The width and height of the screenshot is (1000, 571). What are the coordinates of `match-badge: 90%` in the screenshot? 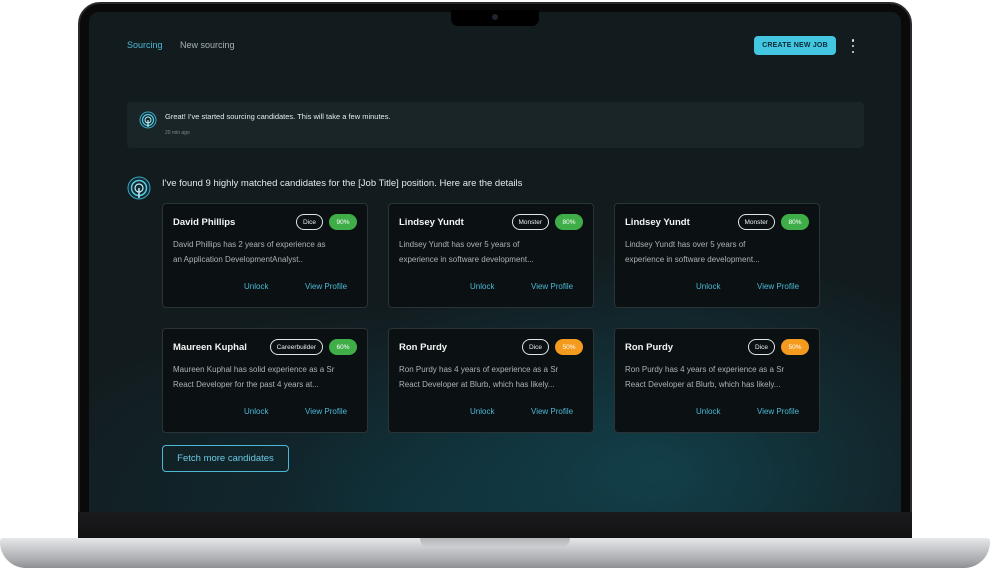 It's located at (343, 222).